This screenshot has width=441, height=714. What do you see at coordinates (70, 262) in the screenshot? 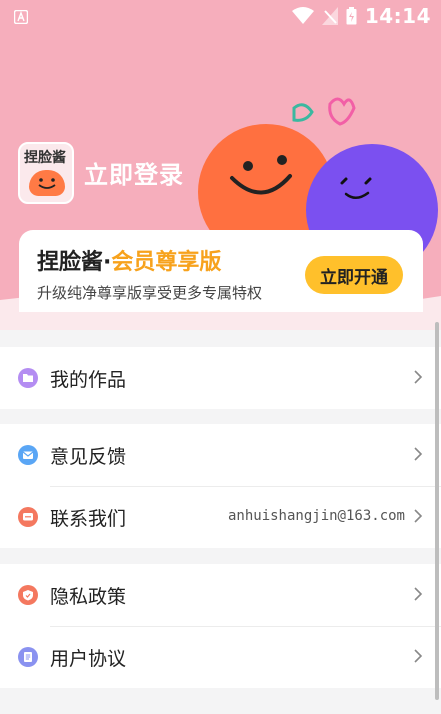
I see `member-brand: 捏脸酱` at bounding box center [70, 262].